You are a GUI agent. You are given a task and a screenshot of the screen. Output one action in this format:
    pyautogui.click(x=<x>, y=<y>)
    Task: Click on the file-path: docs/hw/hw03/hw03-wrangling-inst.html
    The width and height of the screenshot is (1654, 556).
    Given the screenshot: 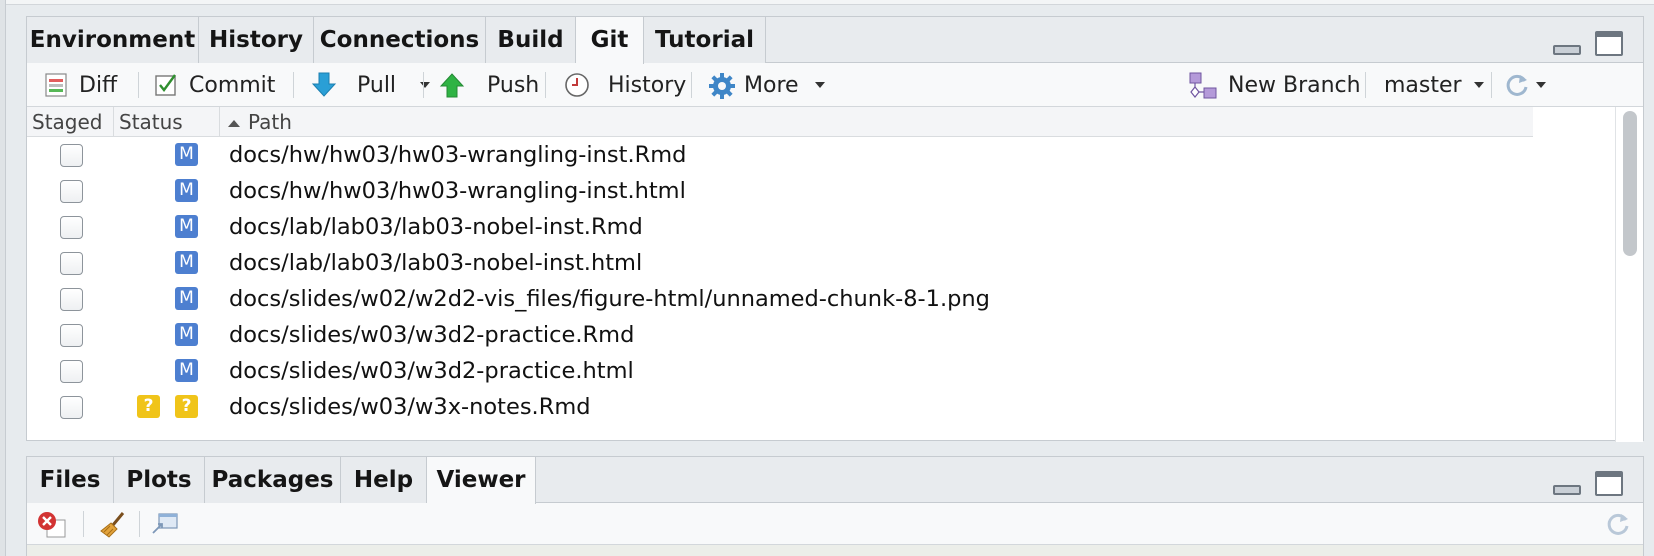 What is the action you would take?
    pyautogui.click(x=457, y=191)
    